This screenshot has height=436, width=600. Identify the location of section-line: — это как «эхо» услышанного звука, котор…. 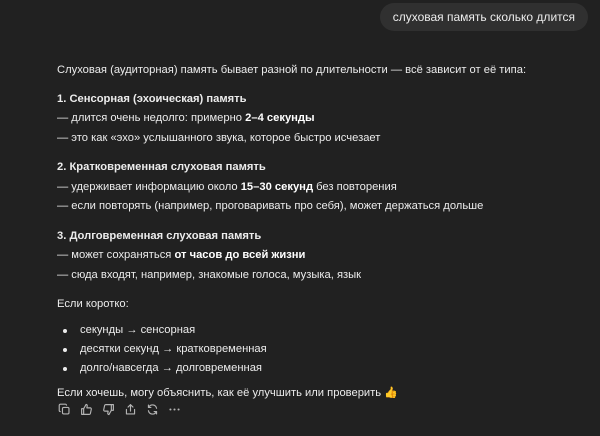
(219, 137).